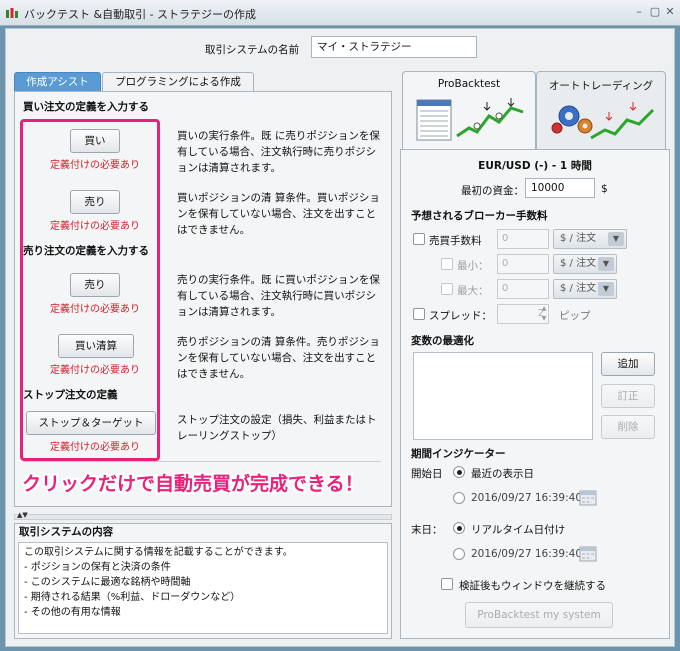 This screenshot has height=651, width=680. I want to click on capital-input: 10000, so click(560, 188).